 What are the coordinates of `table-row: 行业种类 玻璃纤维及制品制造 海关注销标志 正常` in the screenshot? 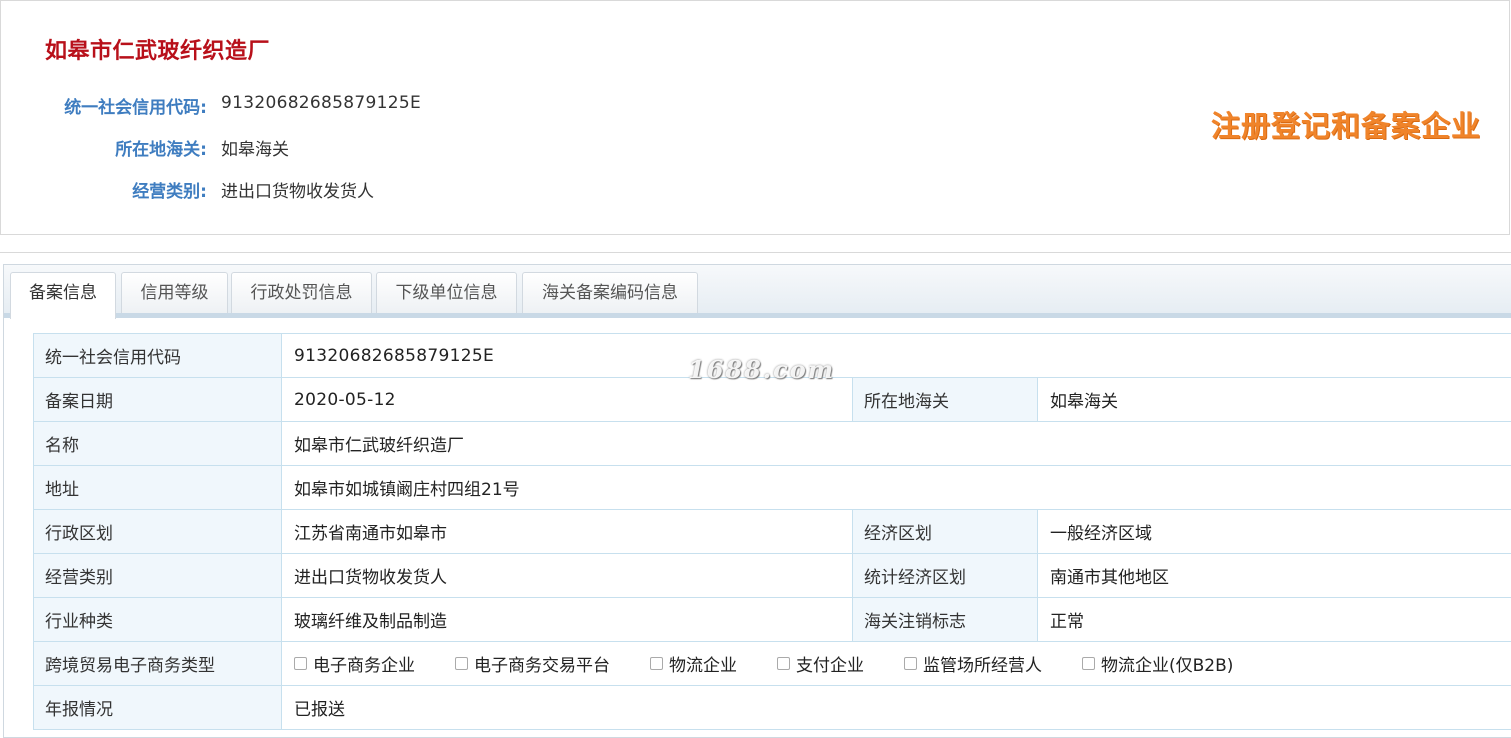 It's located at (772, 619).